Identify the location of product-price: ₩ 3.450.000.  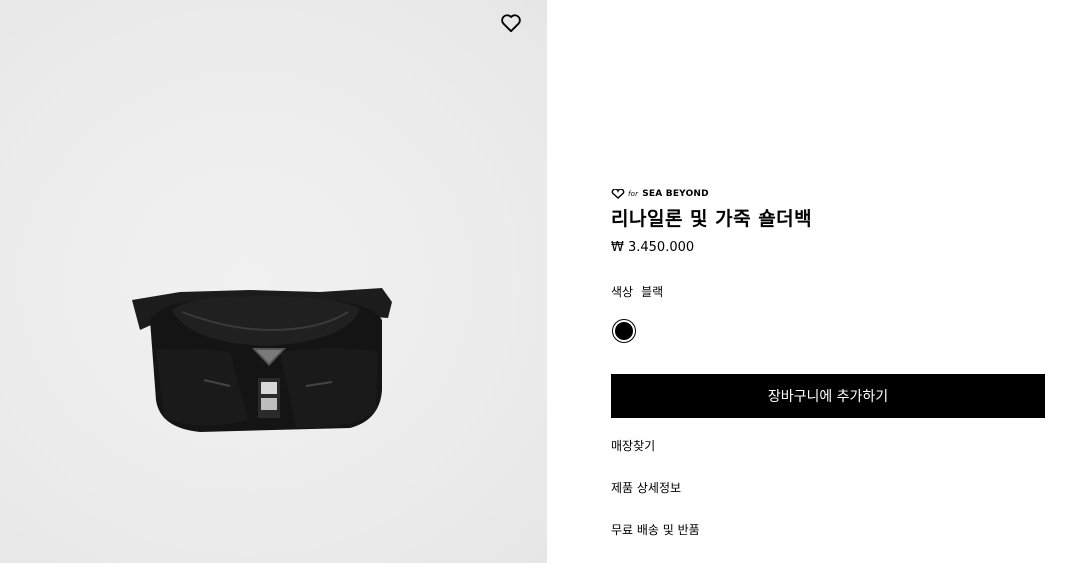
(653, 247).